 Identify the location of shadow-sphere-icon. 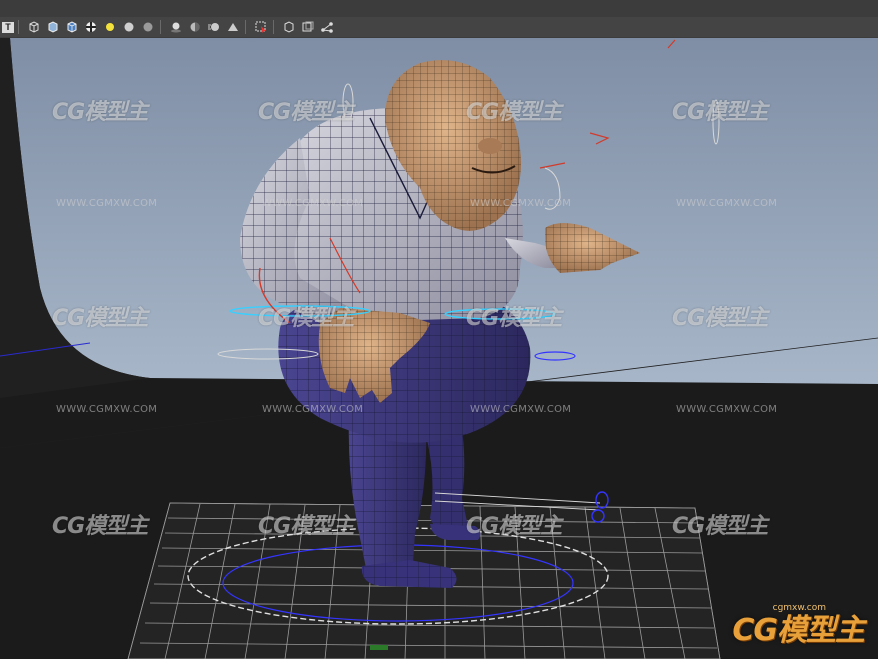
(176, 27).